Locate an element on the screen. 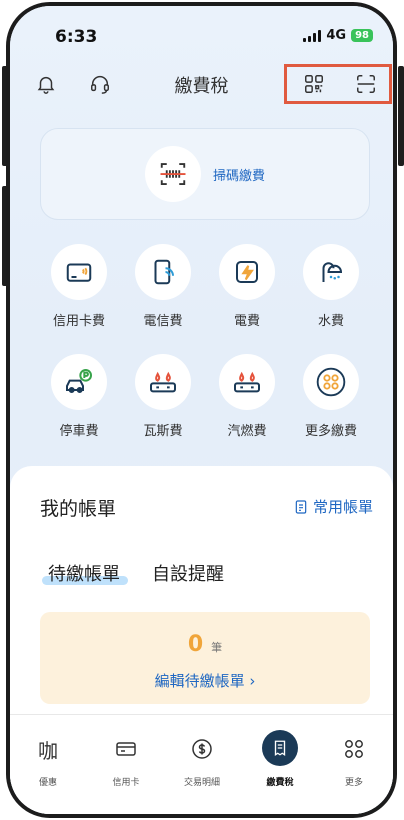 The image size is (404, 820). frequent-bills-link: 常用帳單 is located at coordinates (333, 506).